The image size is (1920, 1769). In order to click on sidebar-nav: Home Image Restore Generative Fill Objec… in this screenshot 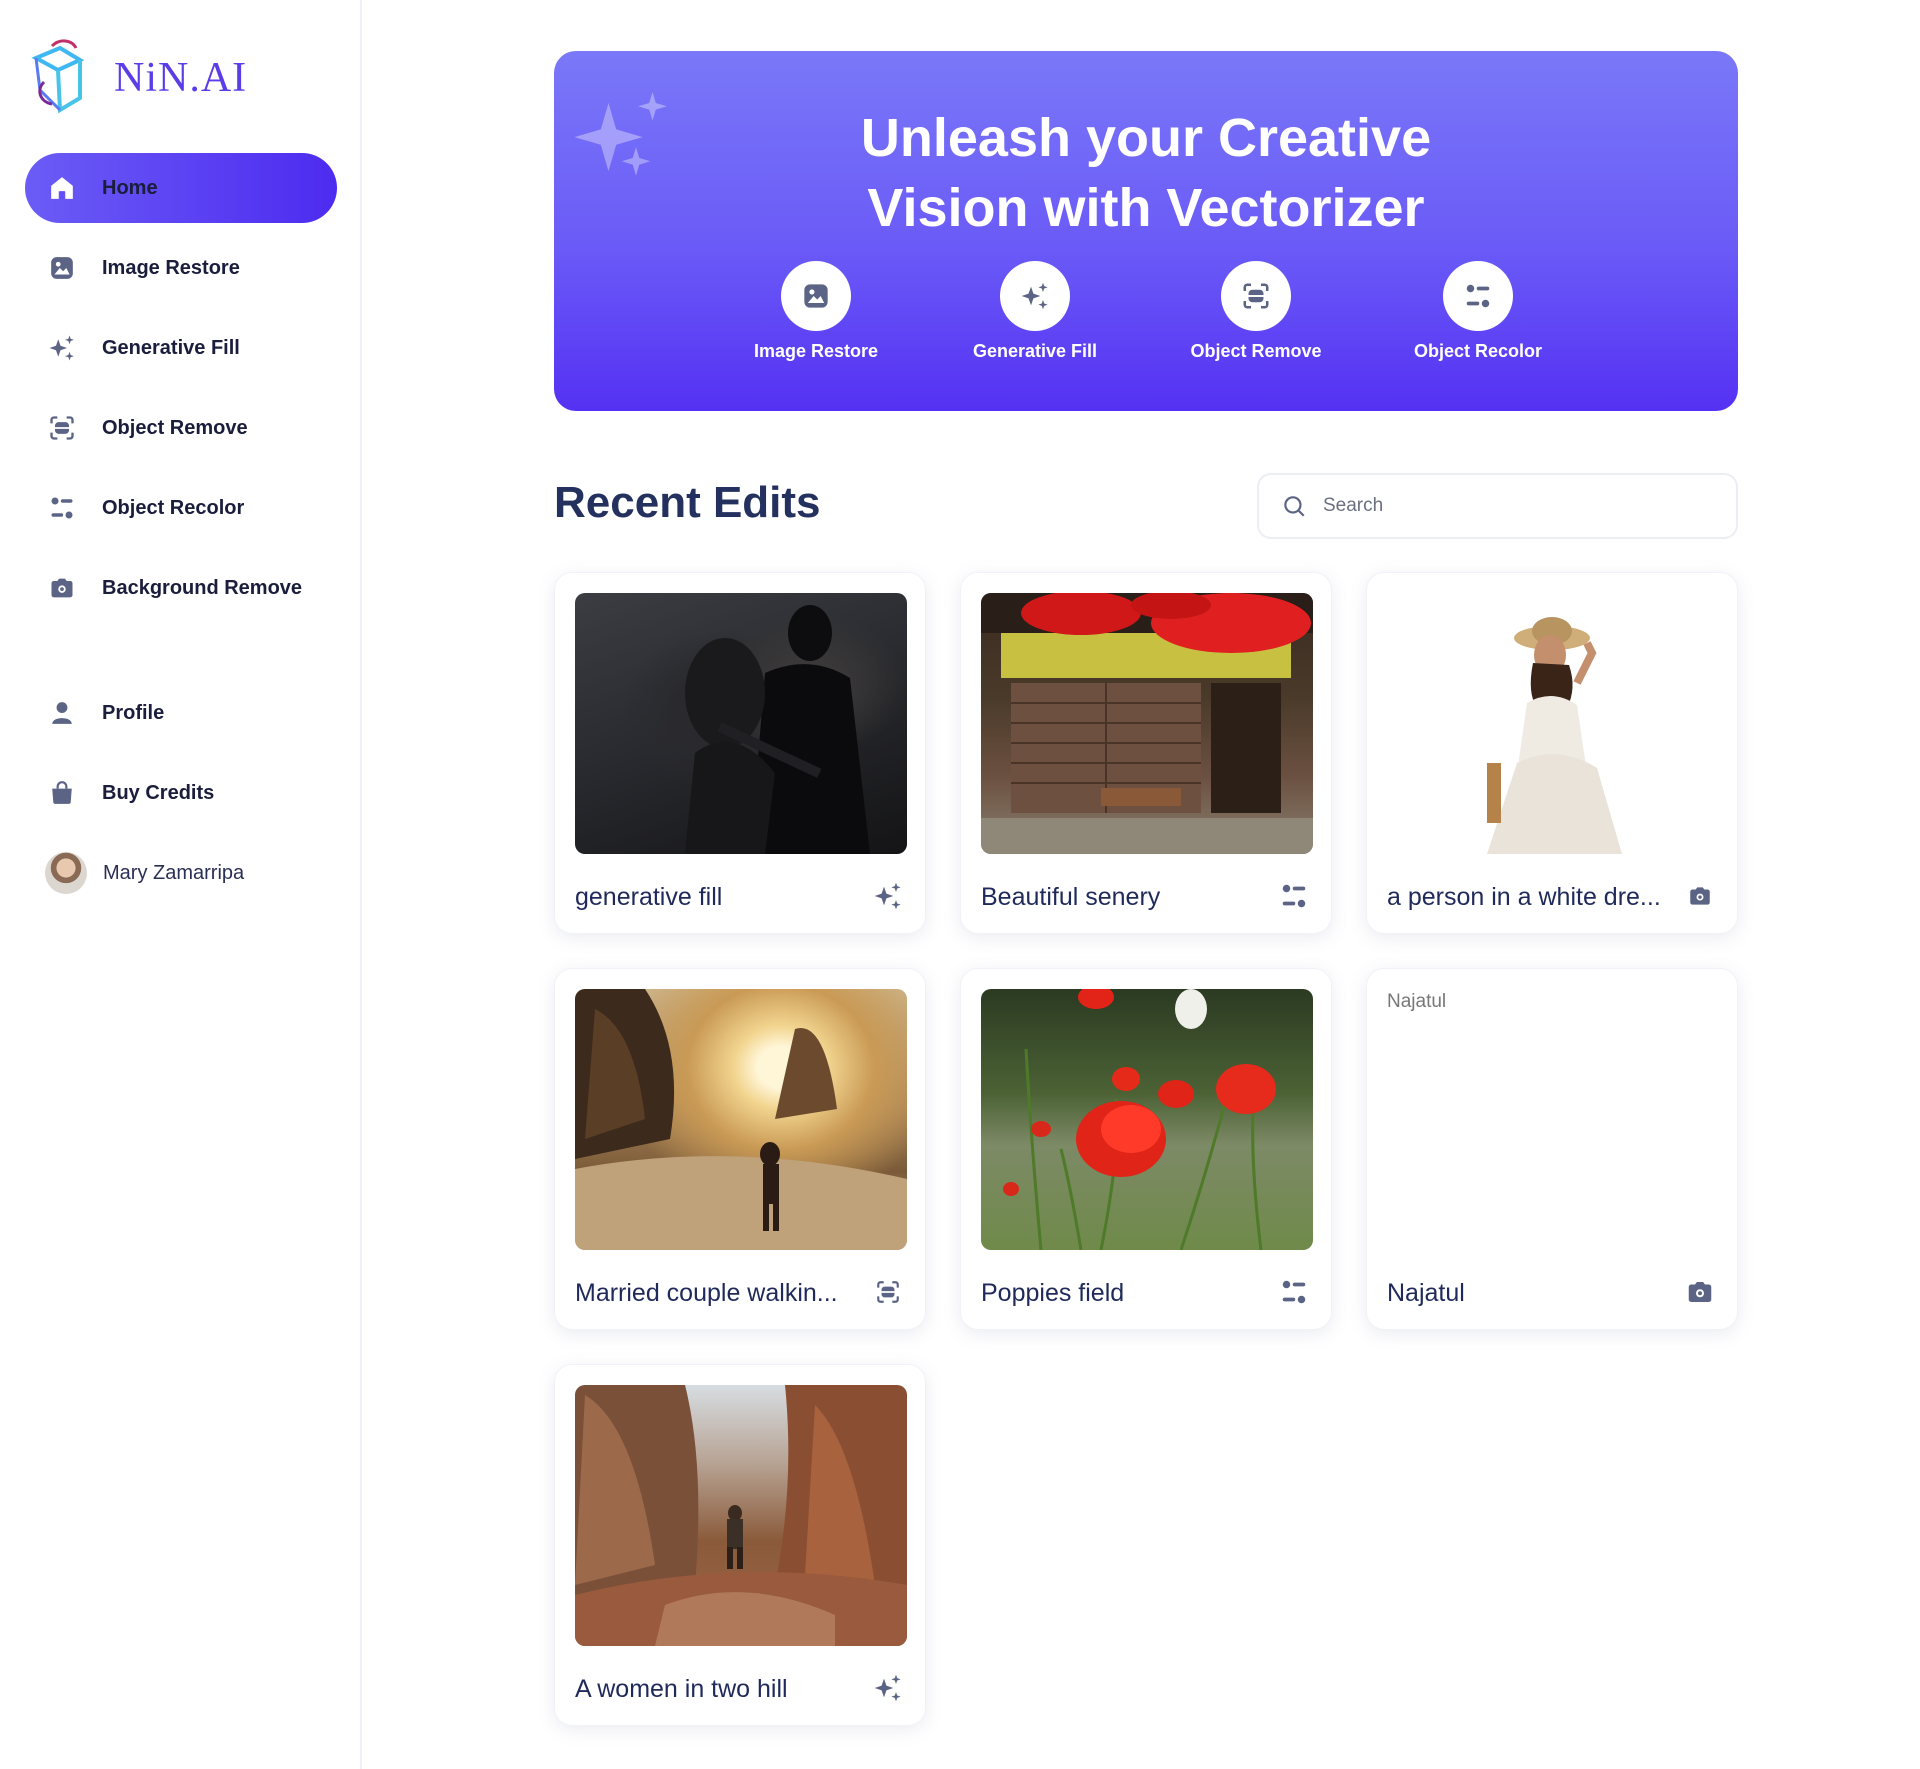, I will do `click(181, 535)`.